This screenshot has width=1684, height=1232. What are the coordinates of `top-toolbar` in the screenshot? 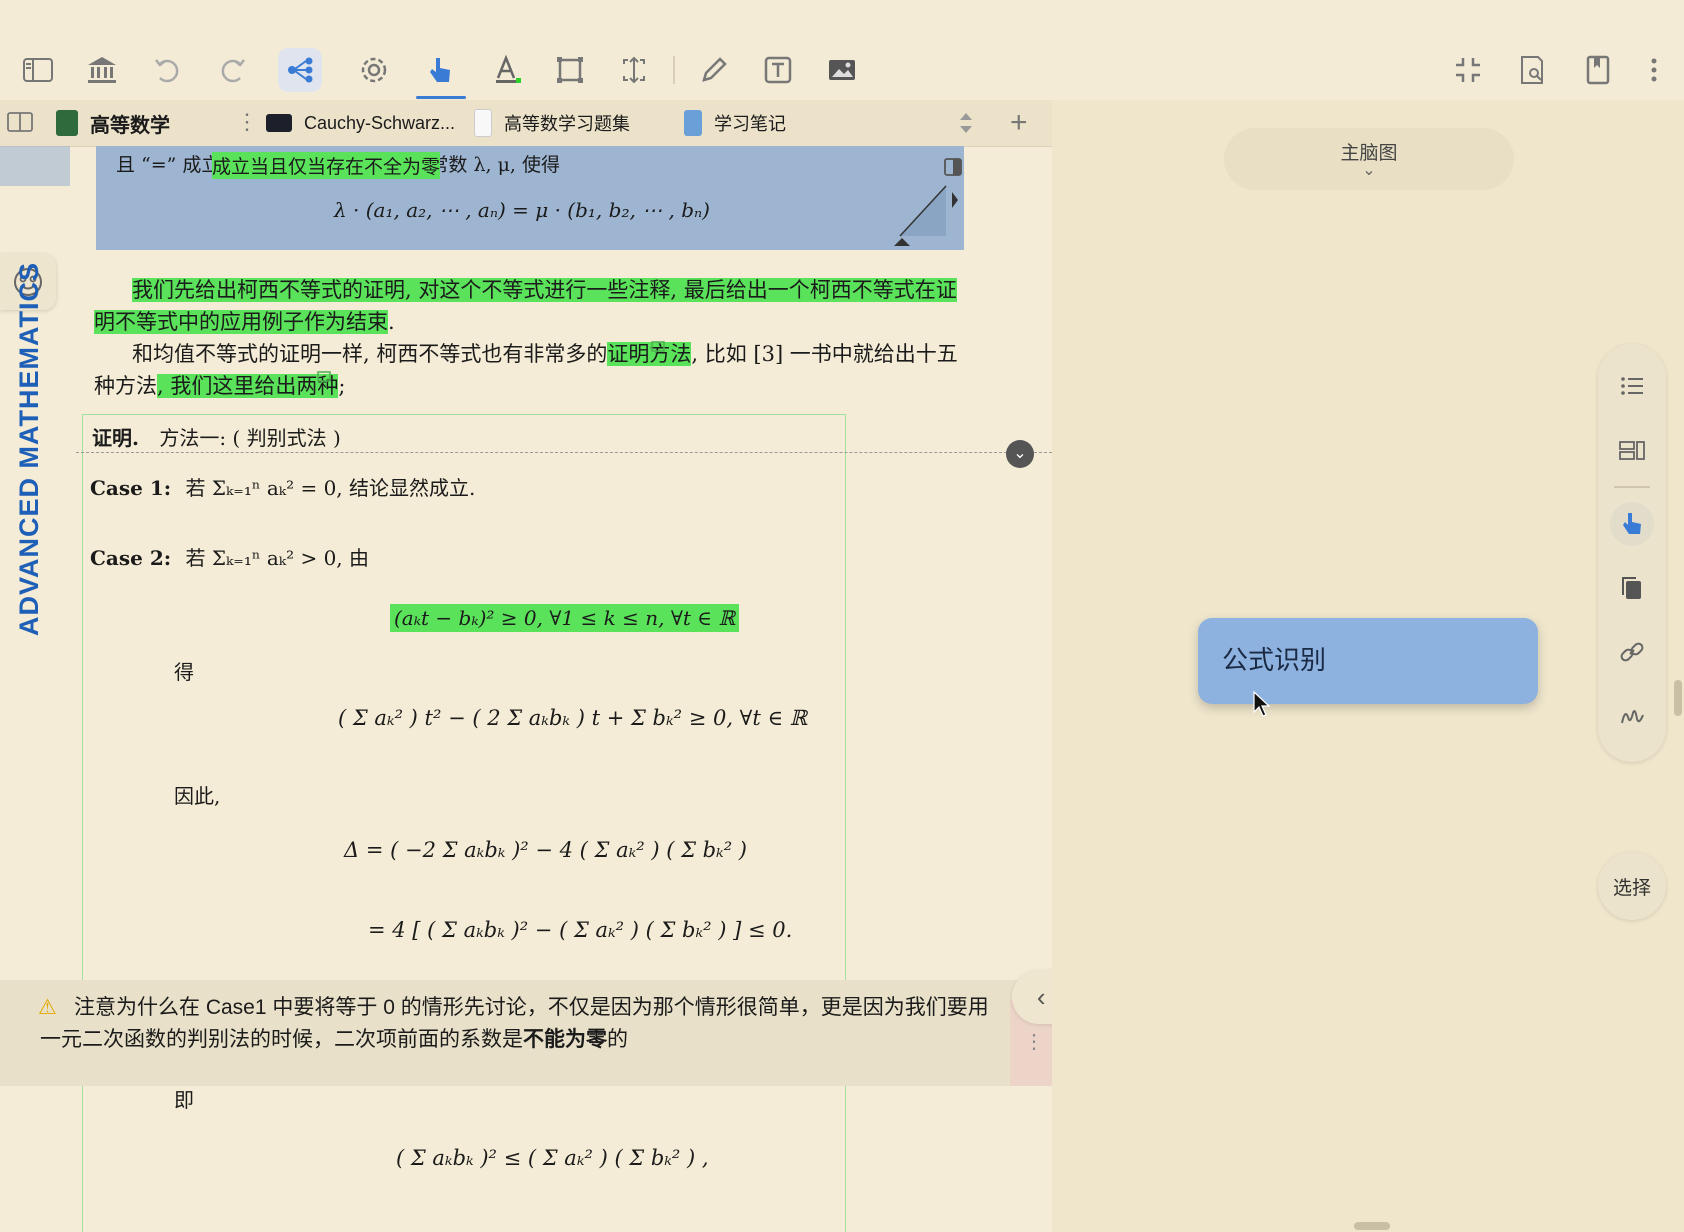 It's located at (842, 50).